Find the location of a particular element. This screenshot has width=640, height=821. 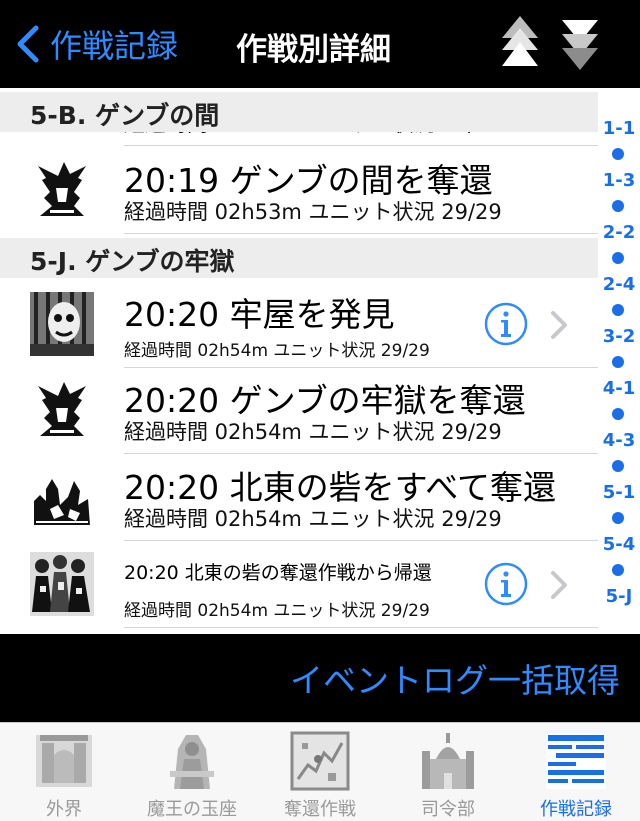

tab-recapture-operation: 奪還作戦 is located at coordinates (320, 772).